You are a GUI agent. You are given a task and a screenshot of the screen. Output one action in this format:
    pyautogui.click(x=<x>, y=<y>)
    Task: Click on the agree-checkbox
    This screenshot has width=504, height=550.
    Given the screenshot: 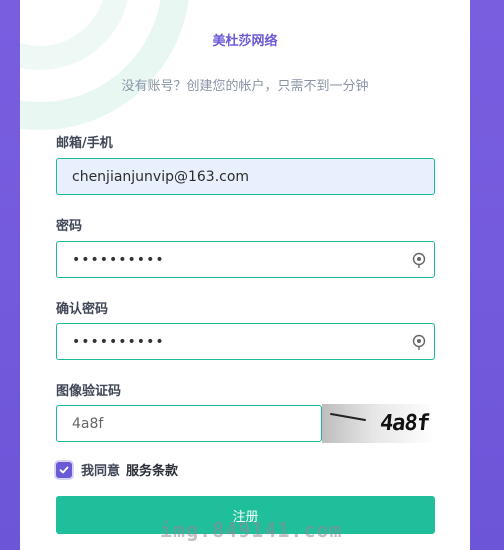 What is the action you would take?
    pyautogui.click(x=64, y=469)
    